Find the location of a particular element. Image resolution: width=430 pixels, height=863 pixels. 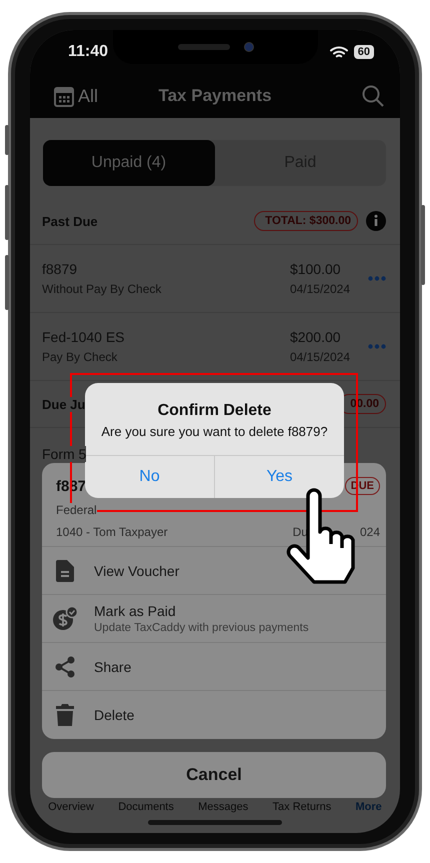

payment-amount: $200.00 is located at coordinates (316, 337).